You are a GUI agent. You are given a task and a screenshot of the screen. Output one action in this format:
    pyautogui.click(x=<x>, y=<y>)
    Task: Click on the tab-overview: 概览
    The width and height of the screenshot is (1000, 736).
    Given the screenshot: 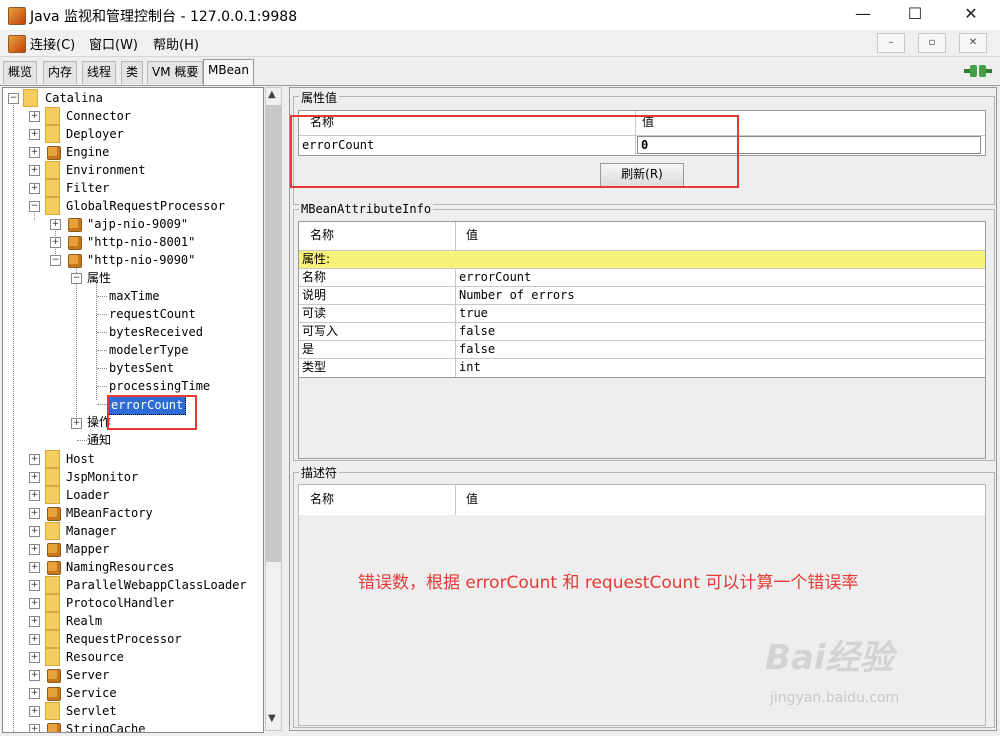 What is the action you would take?
    pyautogui.click(x=20, y=72)
    